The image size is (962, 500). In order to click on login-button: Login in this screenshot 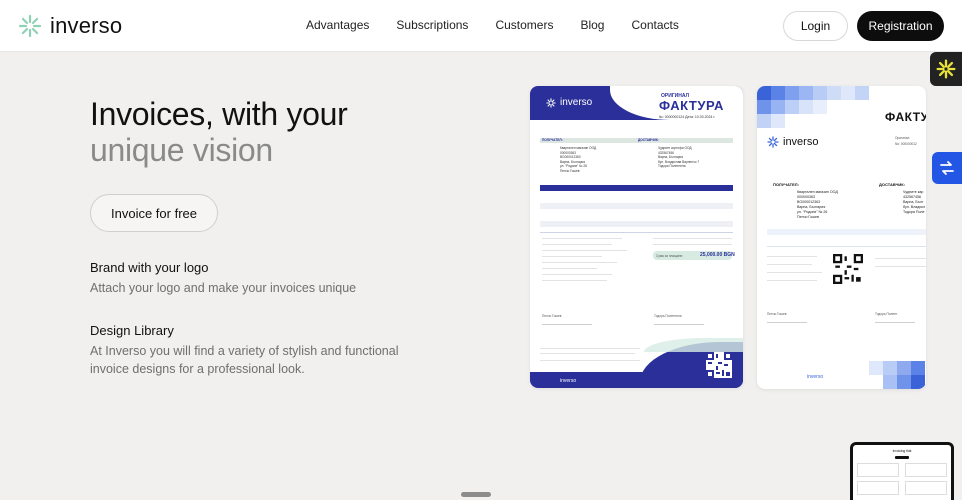, I will do `click(815, 26)`.